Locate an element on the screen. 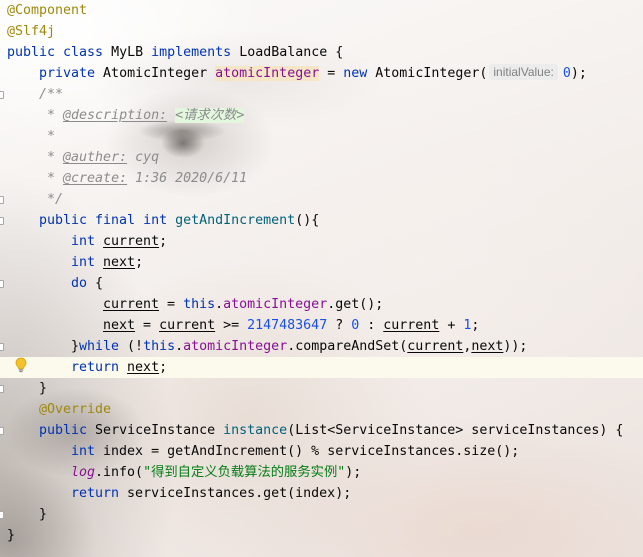  doc-comment: */ is located at coordinates (51, 199).